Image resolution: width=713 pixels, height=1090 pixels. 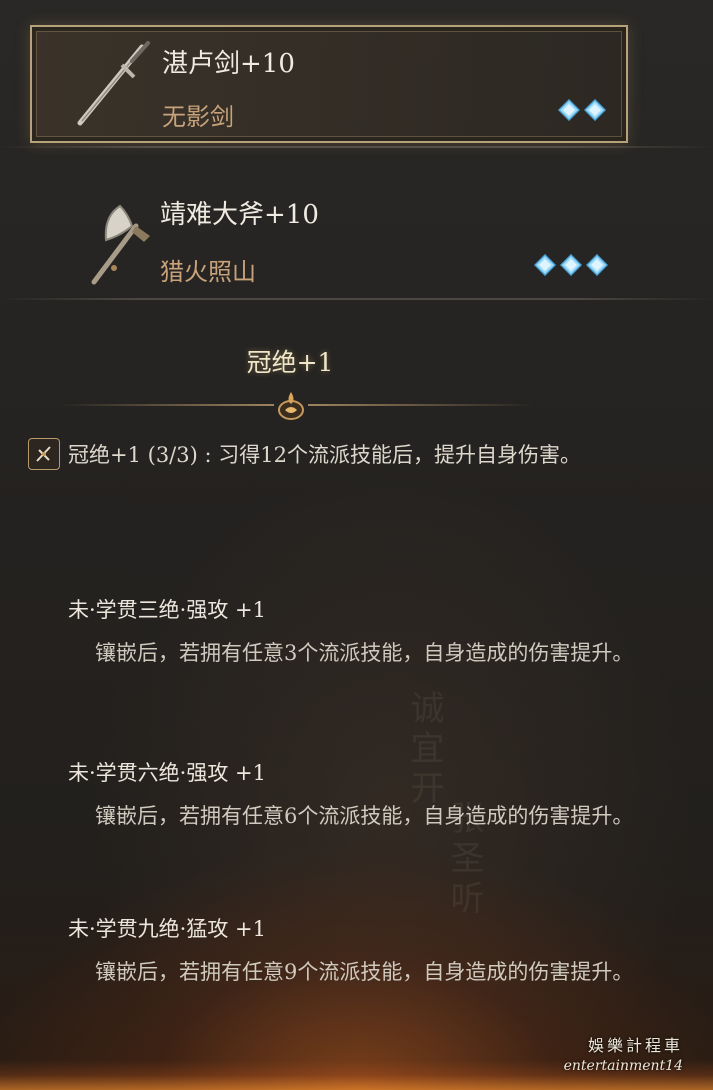 What do you see at coordinates (368, 951) in the screenshot?
I see `perk-item: 未·学贯九绝·猛攻 +1 镶嵌后，若拥有任意9个流派技能，自身造成的伤害提升。` at bounding box center [368, 951].